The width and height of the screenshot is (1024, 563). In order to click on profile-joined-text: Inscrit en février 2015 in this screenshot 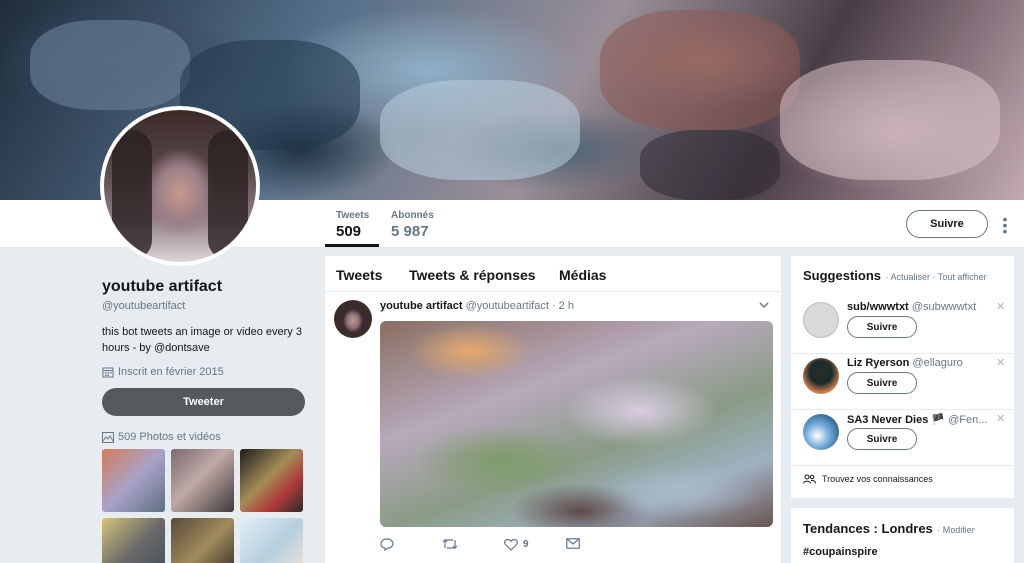, I will do `click(171, 372)`.